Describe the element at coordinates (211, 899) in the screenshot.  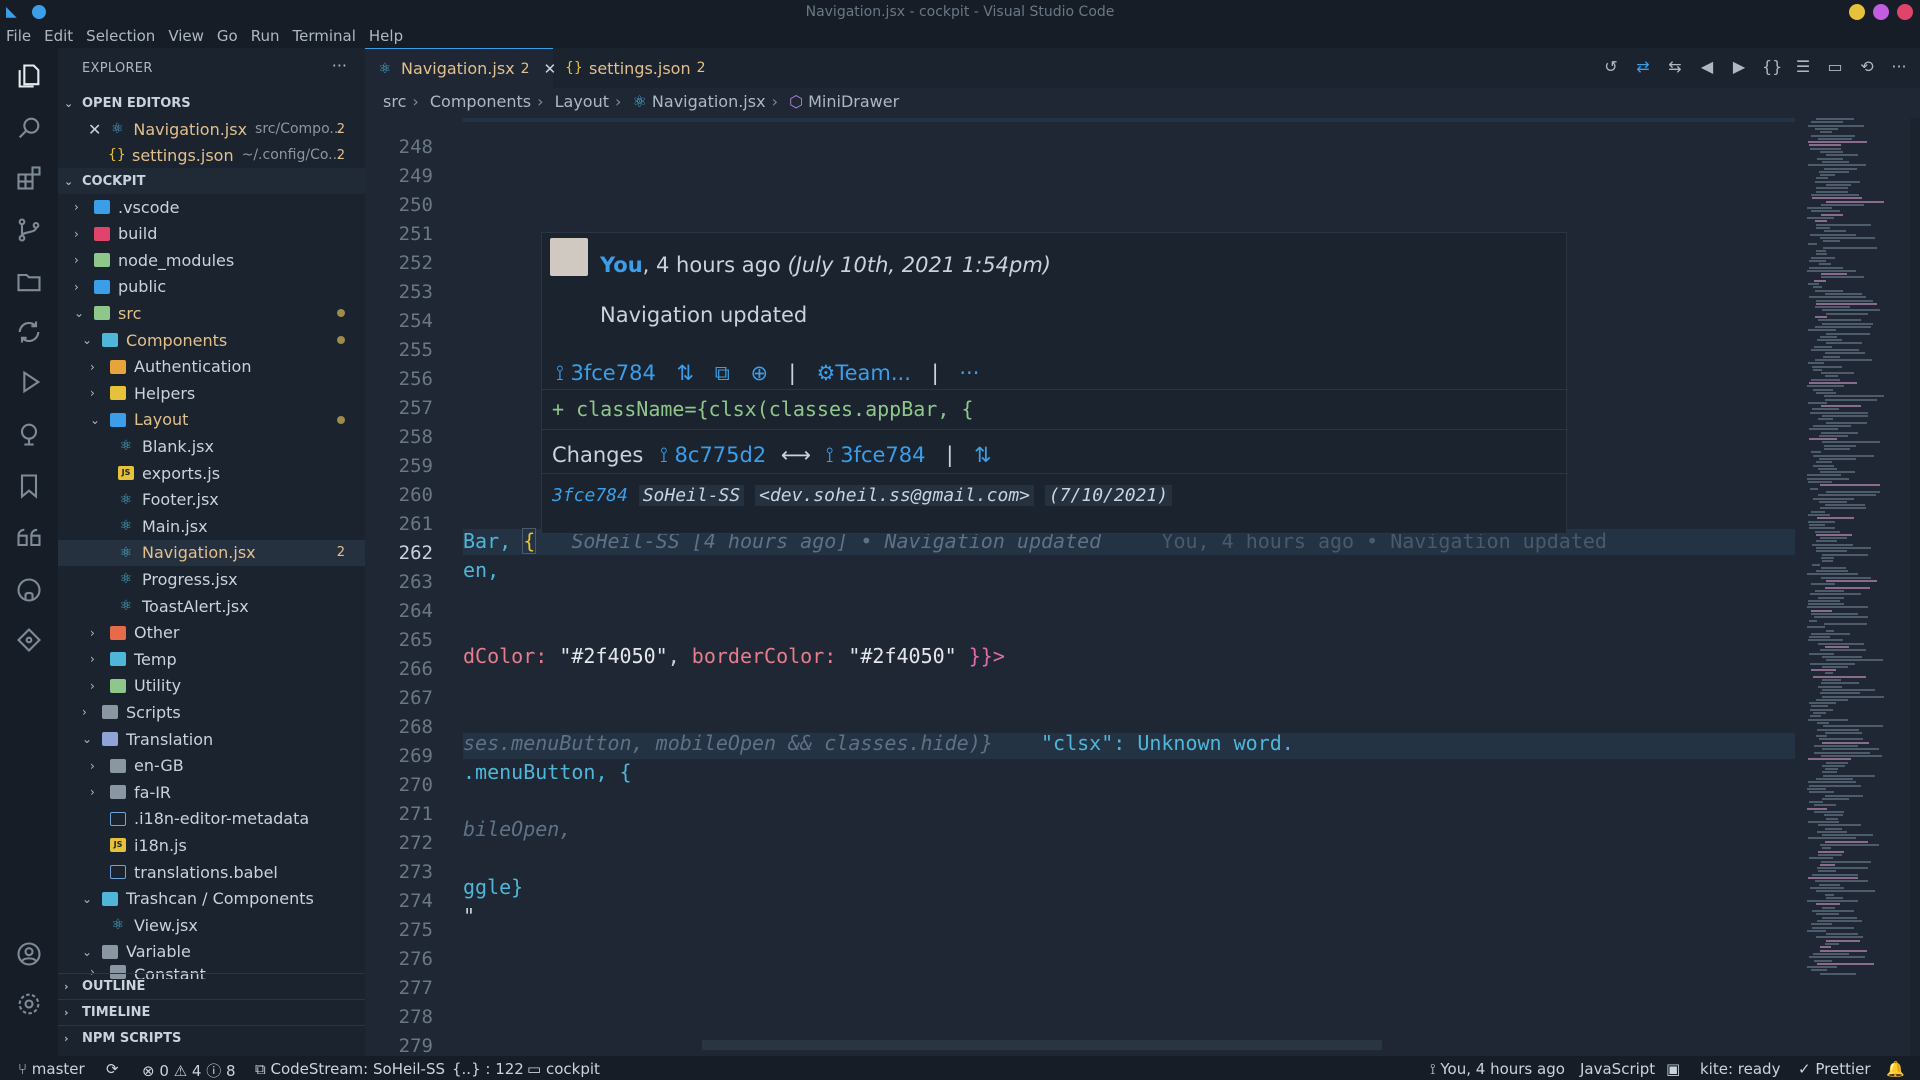
I see `tree-item: ⌄ Trashcan / Components` at that location.